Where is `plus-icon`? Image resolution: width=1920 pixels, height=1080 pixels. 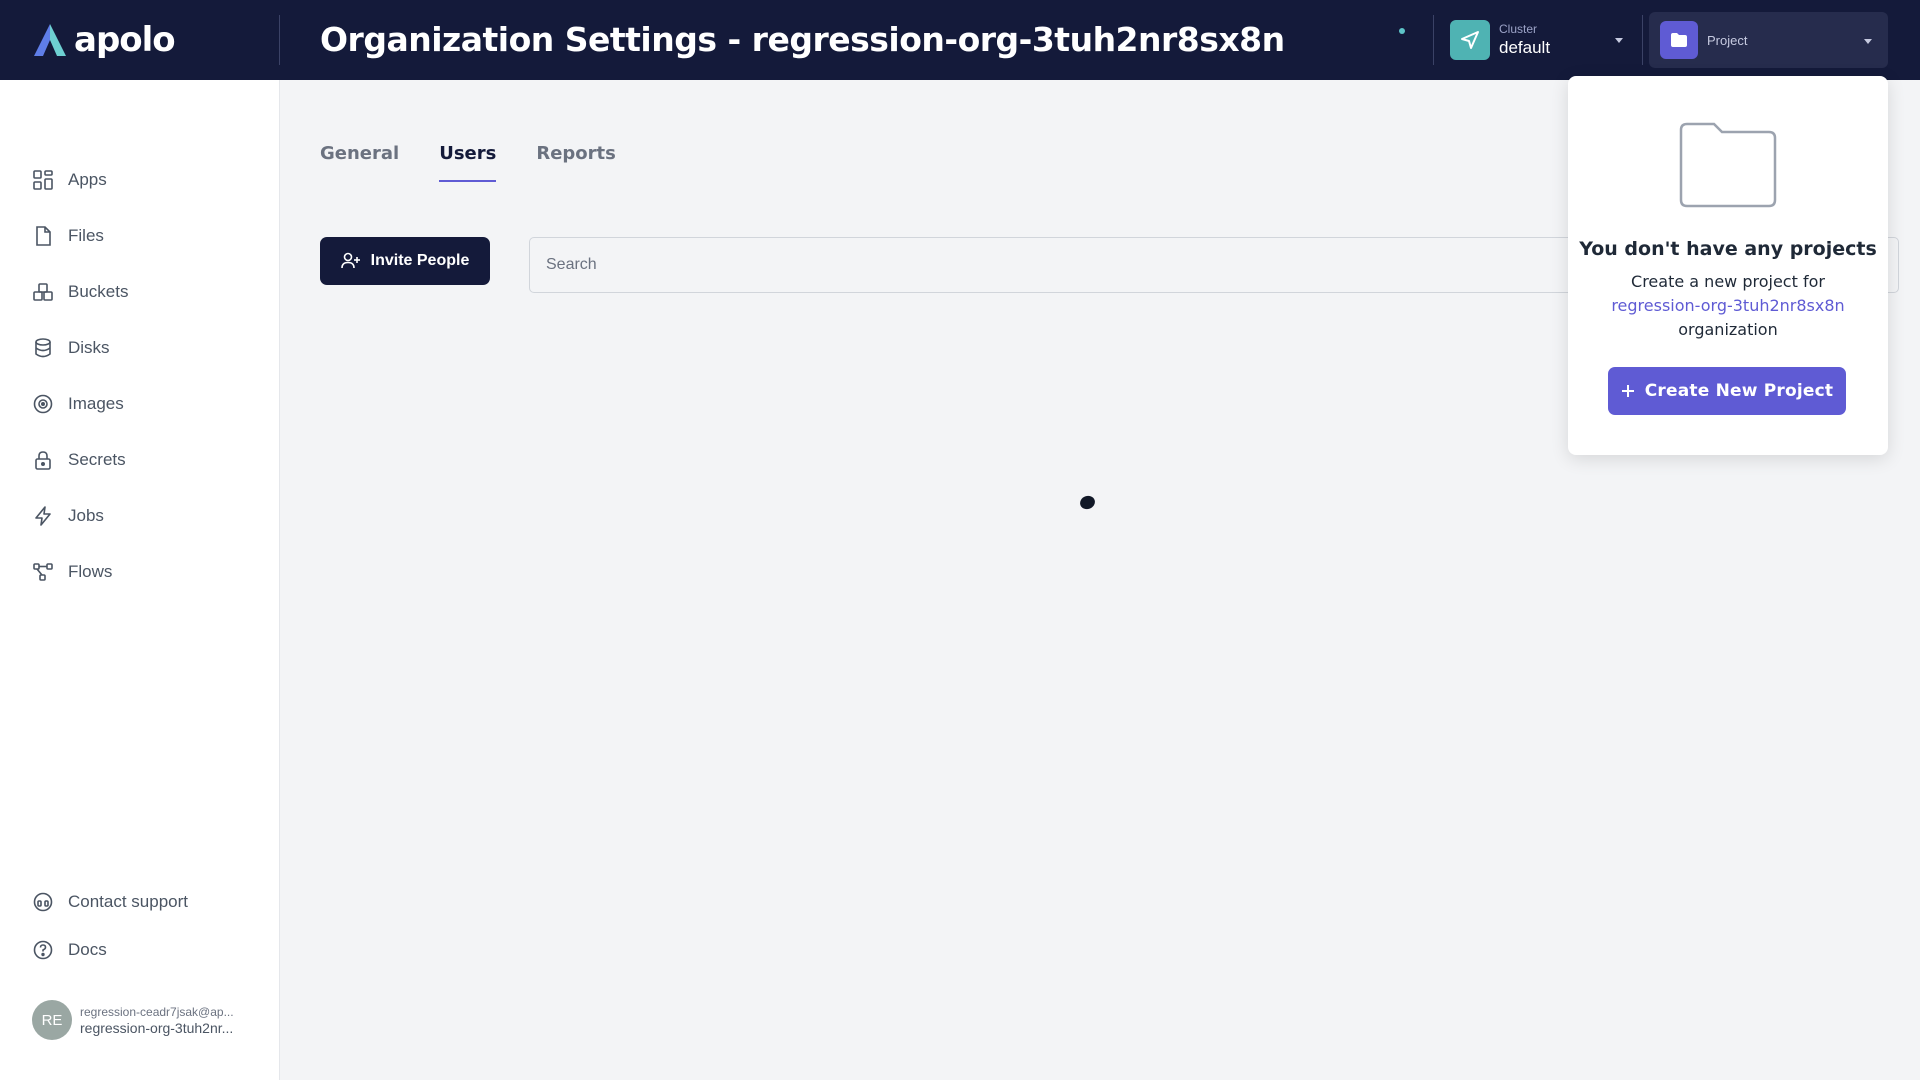
plus-icon is located at coordinates (1627, 391).